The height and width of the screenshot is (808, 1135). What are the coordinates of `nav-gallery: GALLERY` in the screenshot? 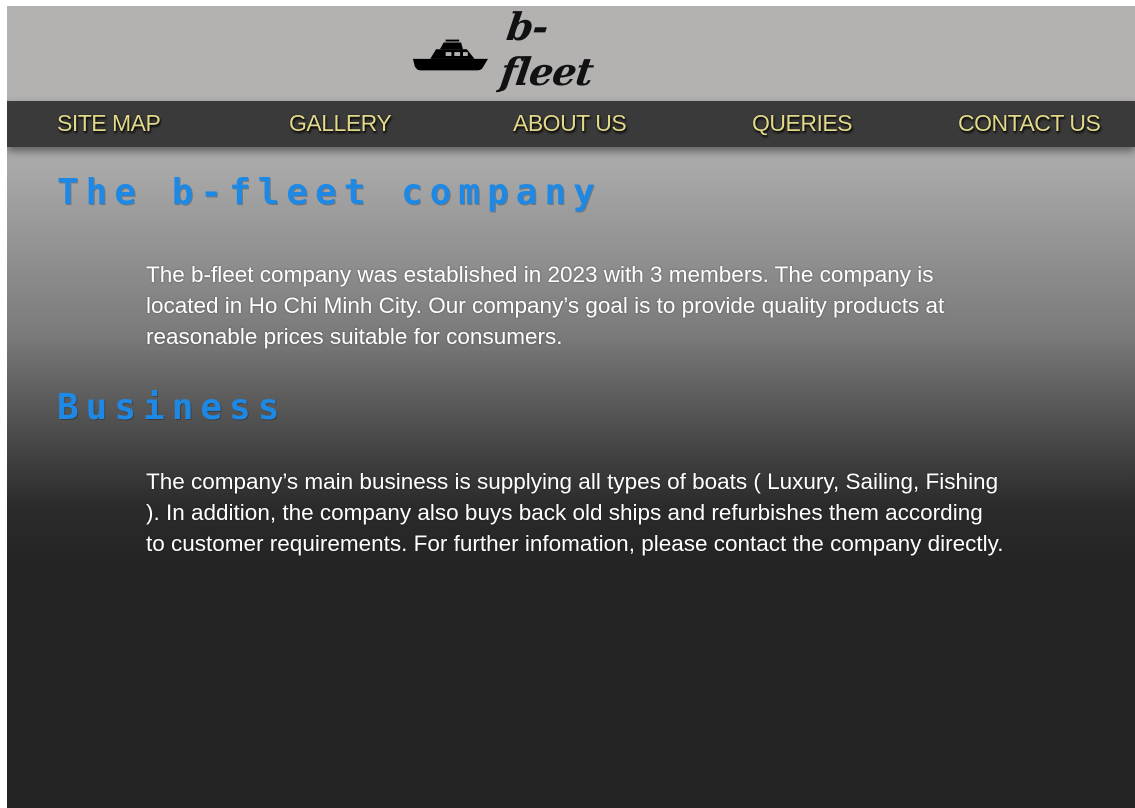 It's located at (340, 123).